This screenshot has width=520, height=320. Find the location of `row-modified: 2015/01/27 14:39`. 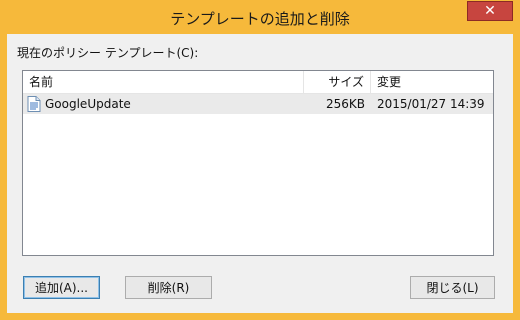

row-modified: 2015/01/27 14:39 is located at coordinates (431, 104).